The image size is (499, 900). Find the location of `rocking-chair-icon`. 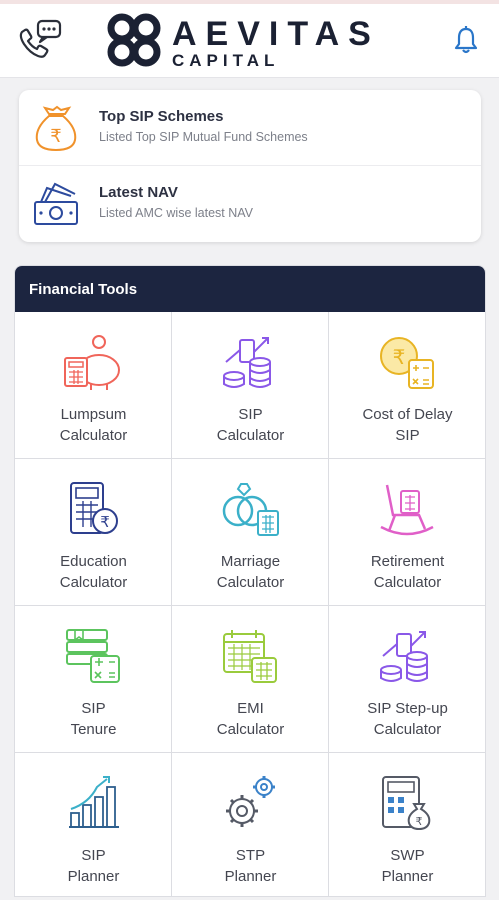

rocking-chair-icon is located at coordinates (407, 510).